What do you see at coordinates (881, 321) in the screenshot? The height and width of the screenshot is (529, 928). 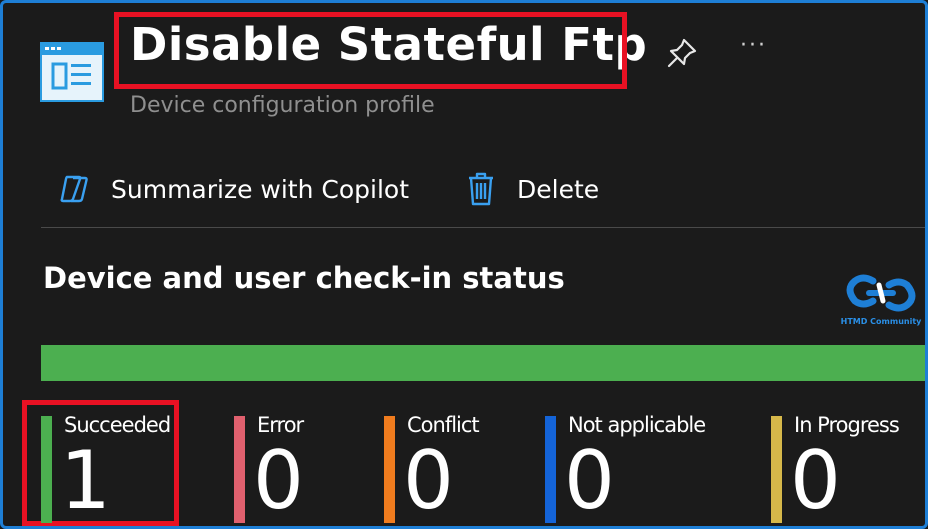 I see `logo-text: HTMD Community` at bounding box center [881, 321].